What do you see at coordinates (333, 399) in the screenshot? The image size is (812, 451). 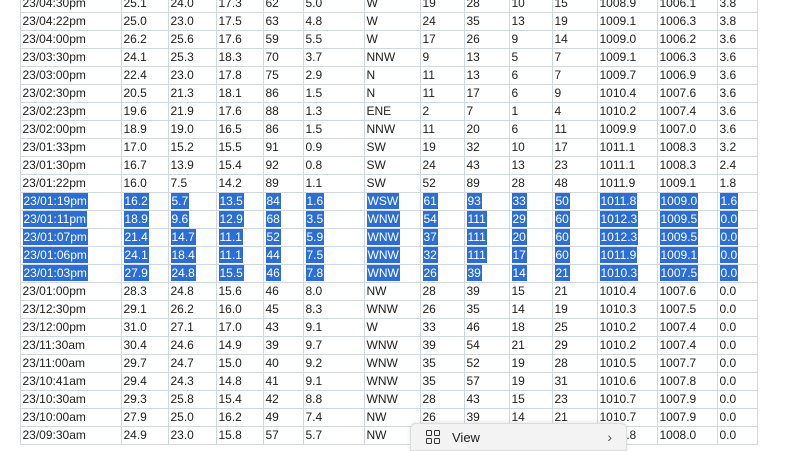 I see `table-cell: 8.8` at bounding box center [333, 399].